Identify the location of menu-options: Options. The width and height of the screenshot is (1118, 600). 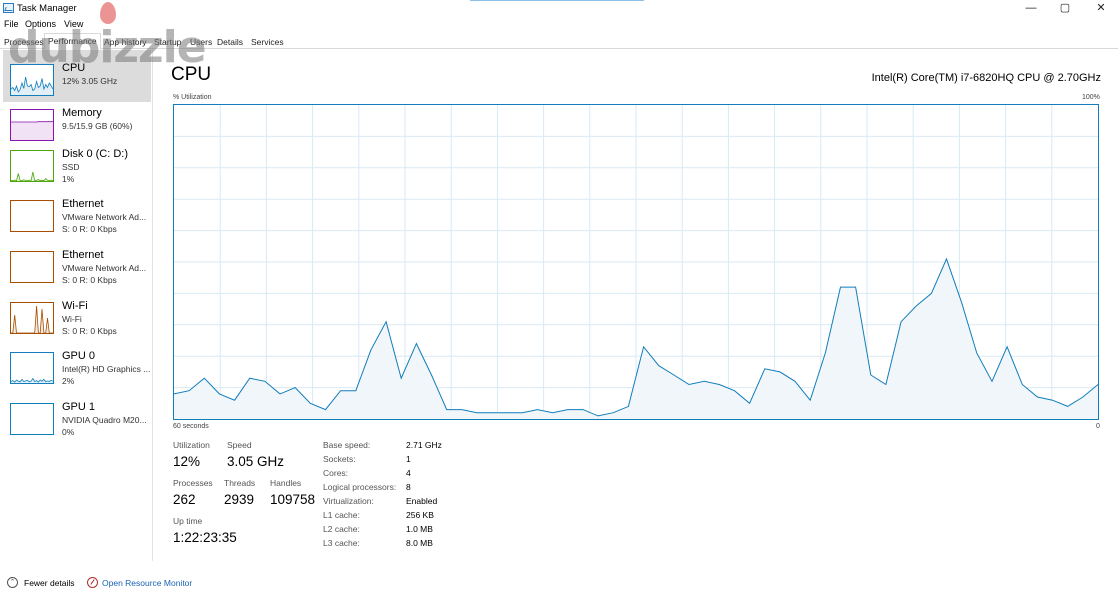
(40, 24).